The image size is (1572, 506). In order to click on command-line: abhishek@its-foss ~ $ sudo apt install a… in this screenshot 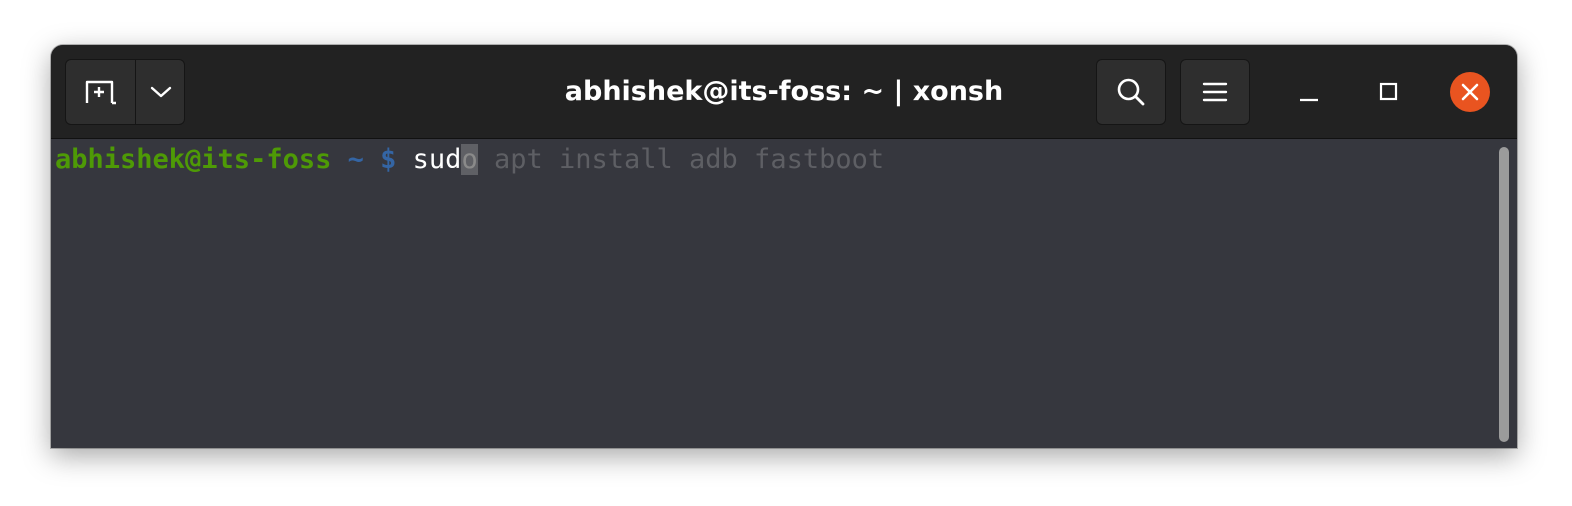, I will do `click(469, 160)`.